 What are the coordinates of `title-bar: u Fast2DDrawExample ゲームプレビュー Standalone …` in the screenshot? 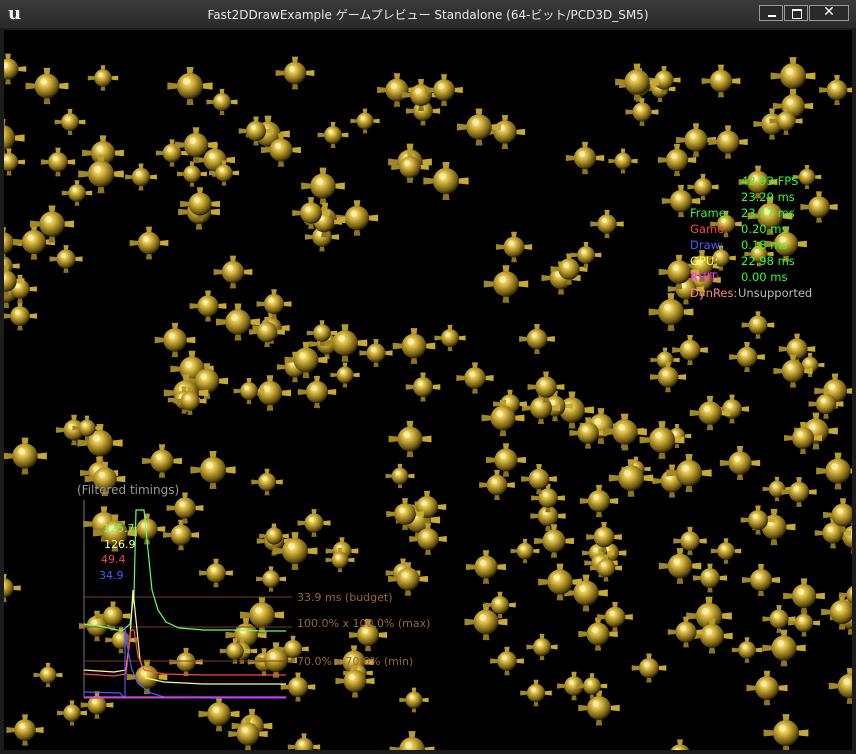 It's located at (428, 14).